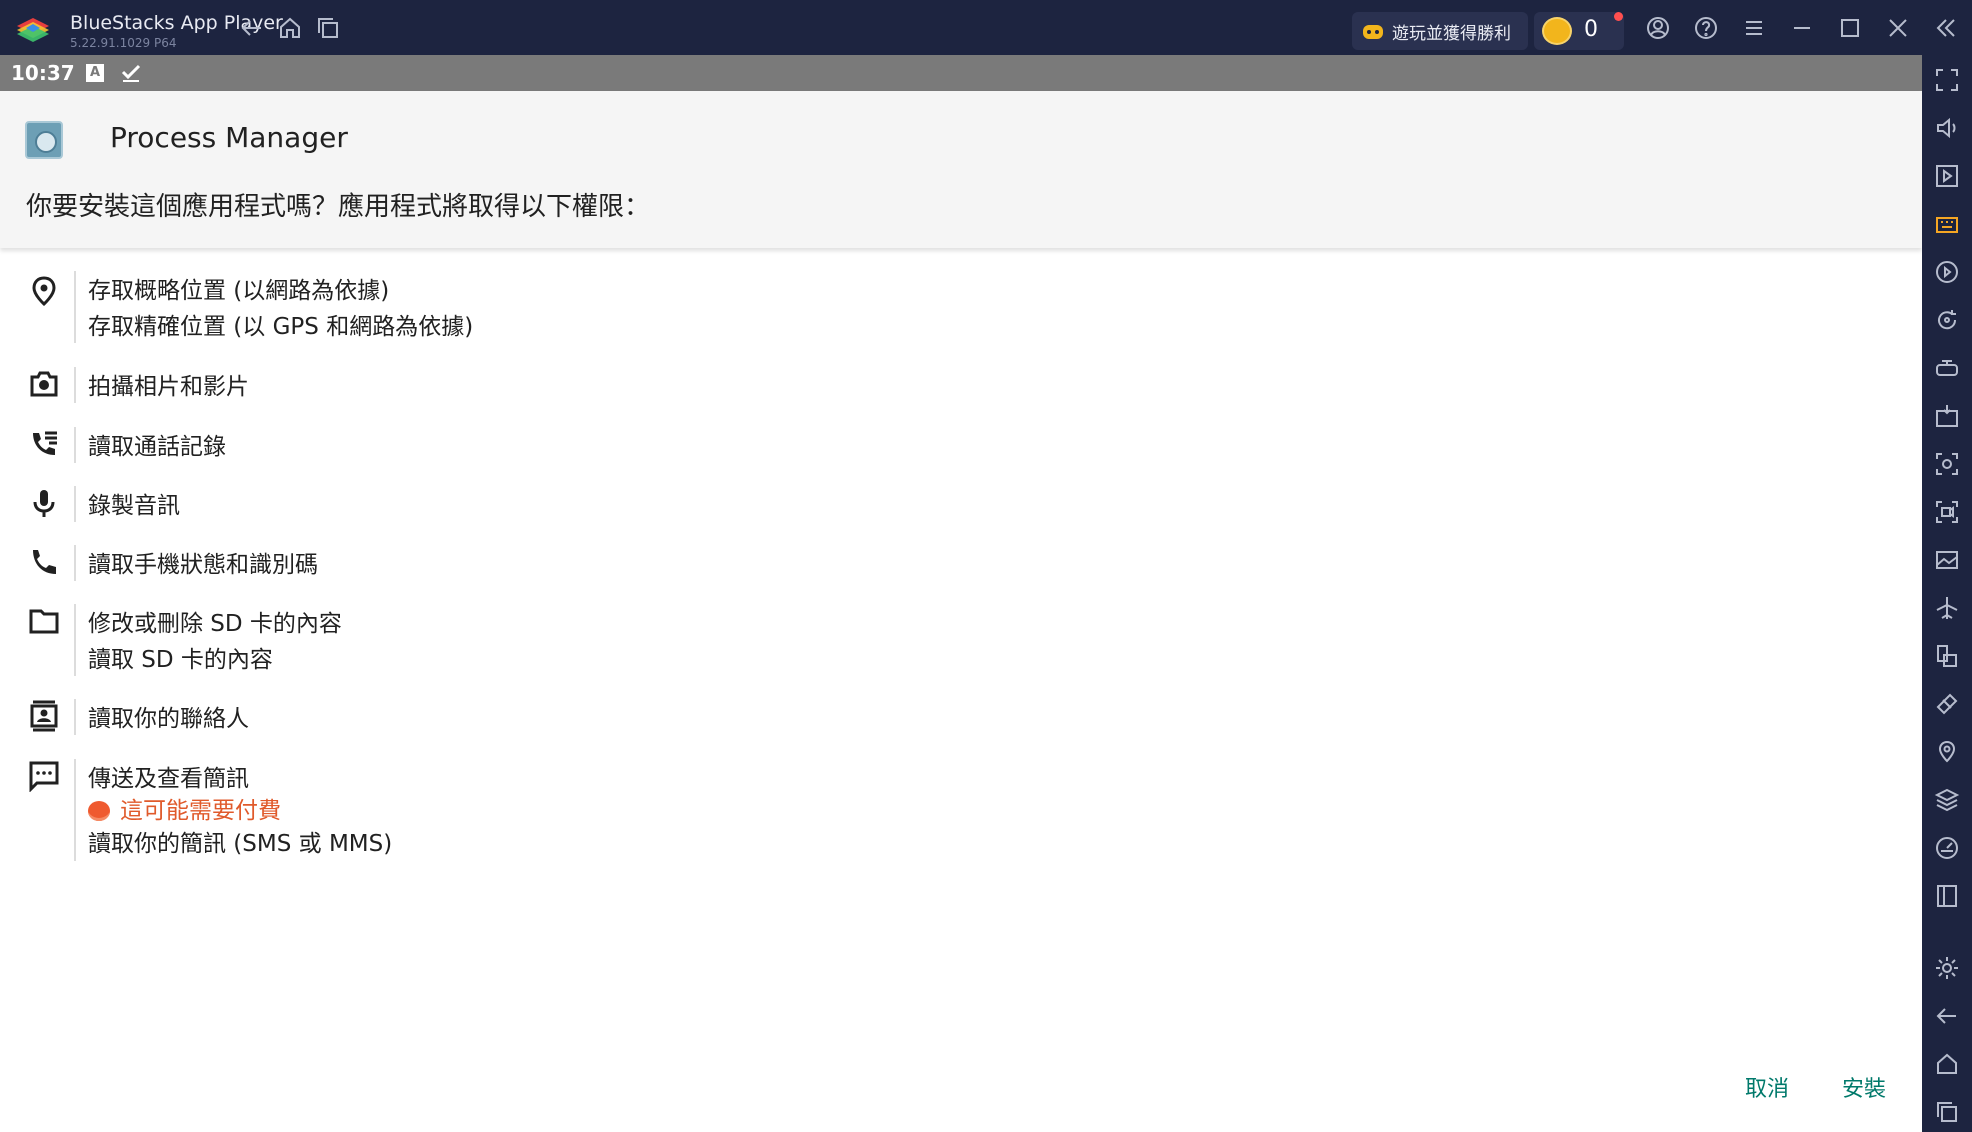 Image resolution: width=1972 pixels, height=1132 pixels. What do you see at coordinates (1947, 224) in the screenshot?
I see `keyboard-controls-icon` at bounding box center [1947, 224].